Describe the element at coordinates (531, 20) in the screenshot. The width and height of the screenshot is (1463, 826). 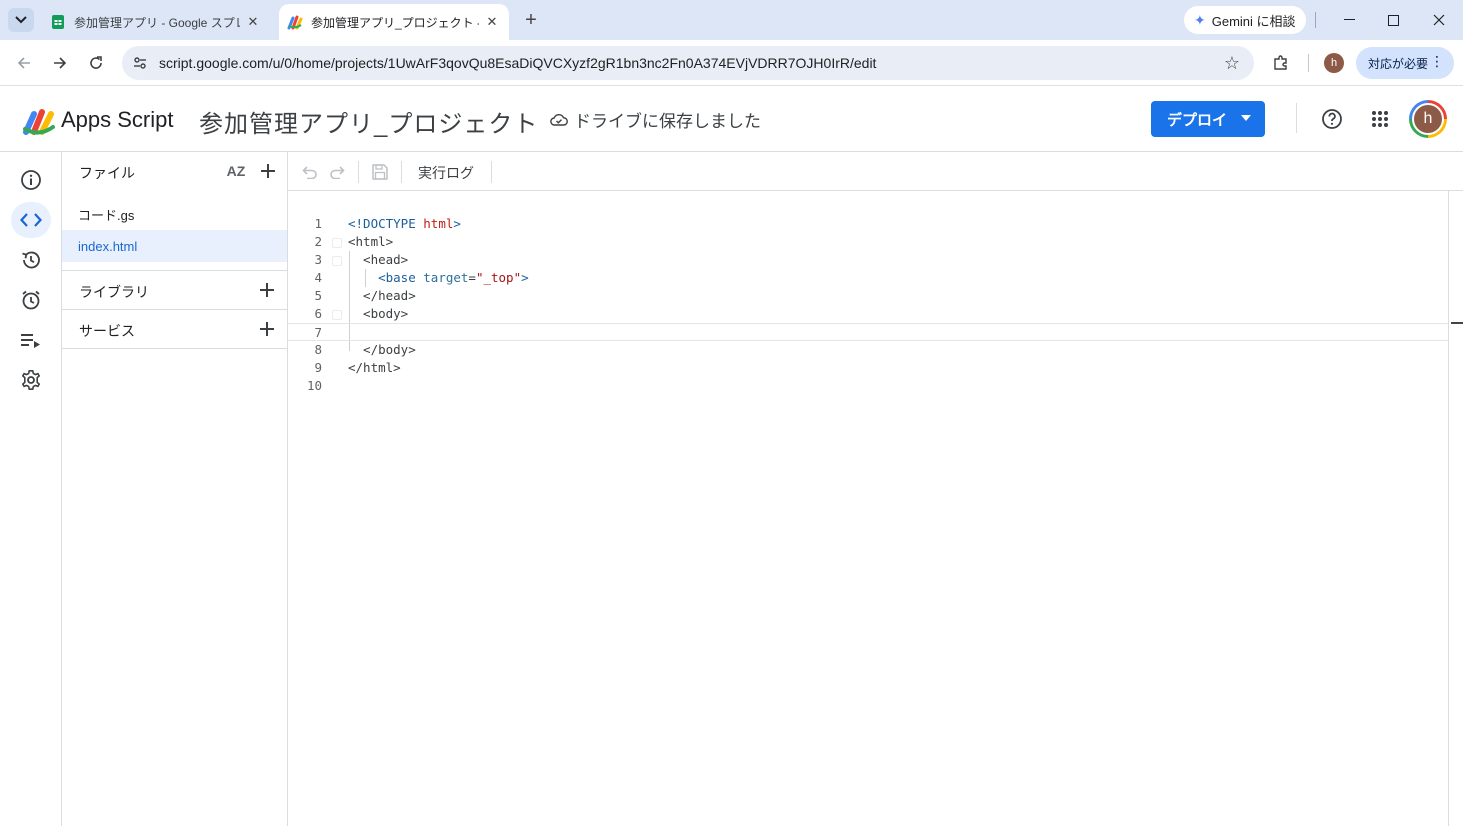
I see `new-tab-button: +` at that location.